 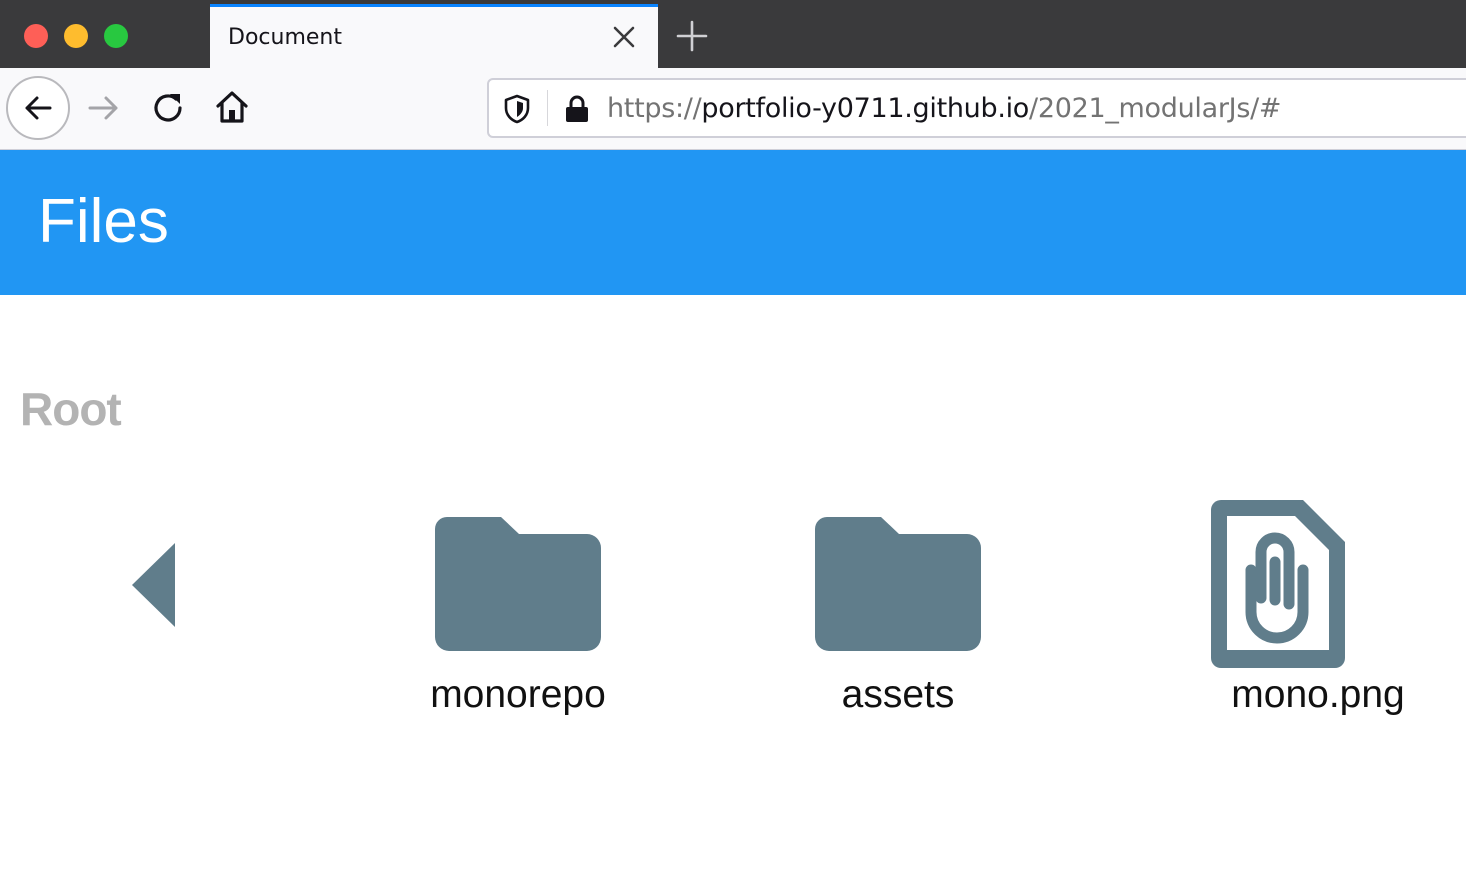 What do you see at coordinates (1318, 694) in the screenshot?
I see `node-name: mono.png` at bounding box center [1318, 694].